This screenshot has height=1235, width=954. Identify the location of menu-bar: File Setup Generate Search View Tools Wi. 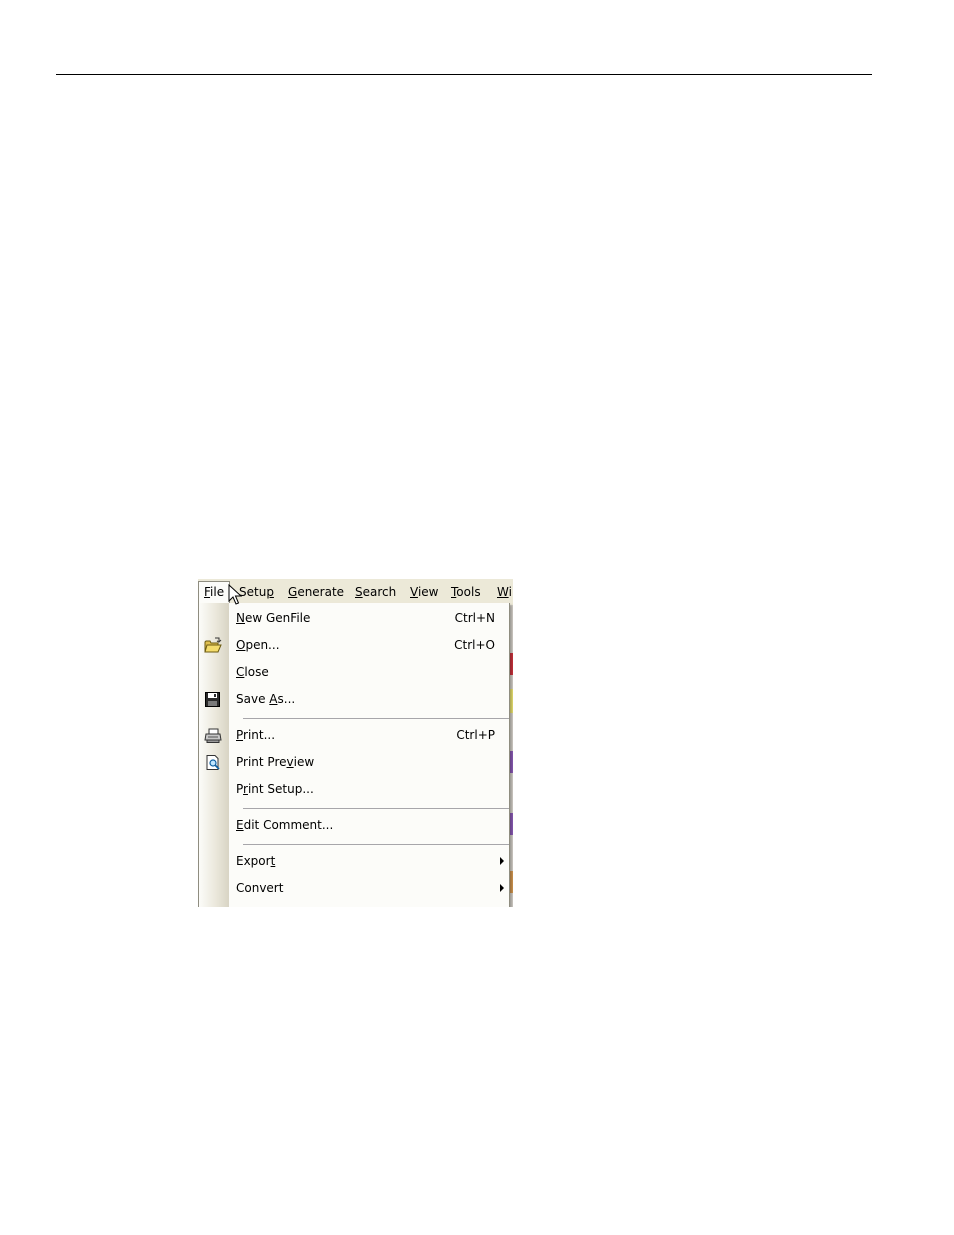
(355, 592).